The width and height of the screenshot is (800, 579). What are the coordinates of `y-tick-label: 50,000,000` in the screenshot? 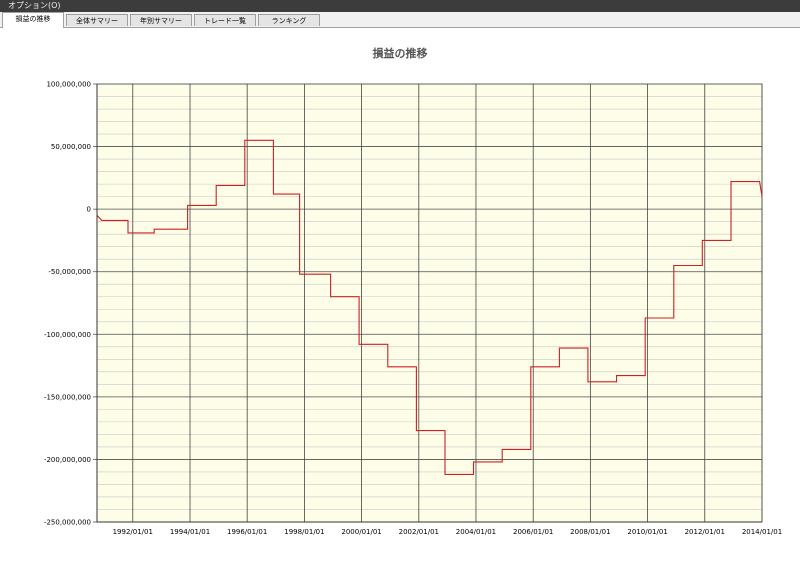 It's located at (71, 147).